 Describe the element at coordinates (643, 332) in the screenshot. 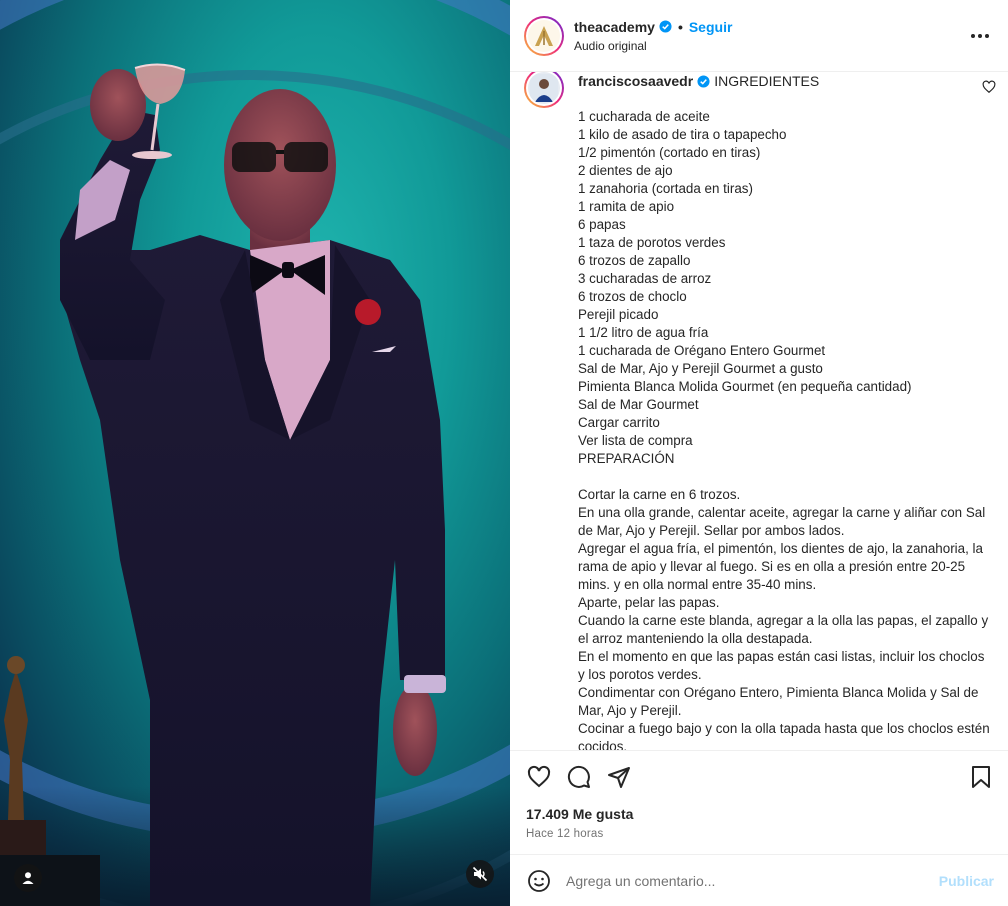

I see `caption-line: 1 1/2 litro de agua fría` at that location.